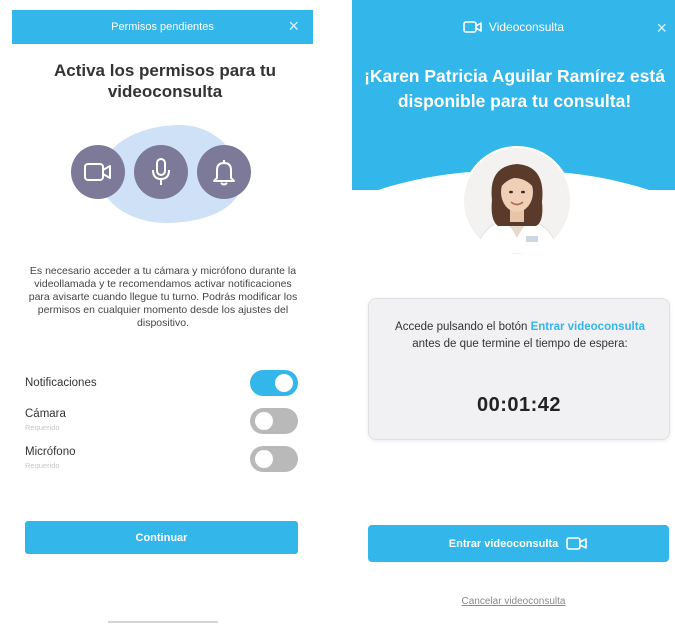  I want to click on enter-videoconsulta-button: Entrar videoconsulta, so click(518, 543).